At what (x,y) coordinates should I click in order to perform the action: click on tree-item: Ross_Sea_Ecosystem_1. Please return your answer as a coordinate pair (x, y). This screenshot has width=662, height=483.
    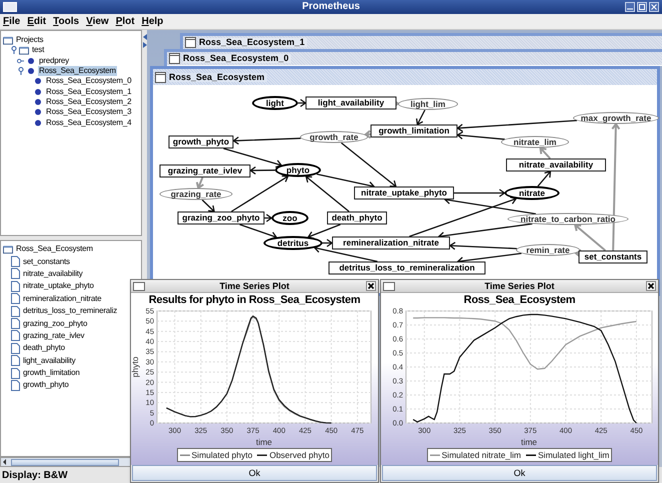
    Looking at the image, I should click on (88, 91).